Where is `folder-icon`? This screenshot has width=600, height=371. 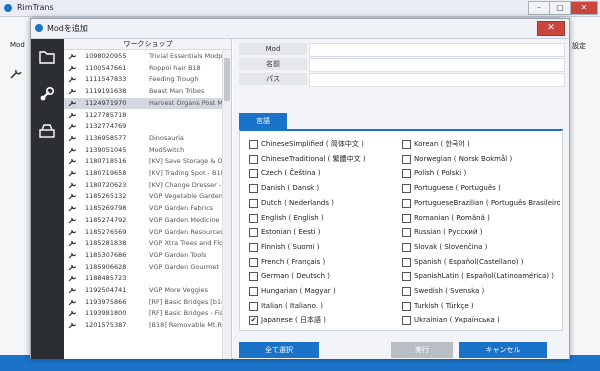
folder-icon is located at coordinates (47, 57).